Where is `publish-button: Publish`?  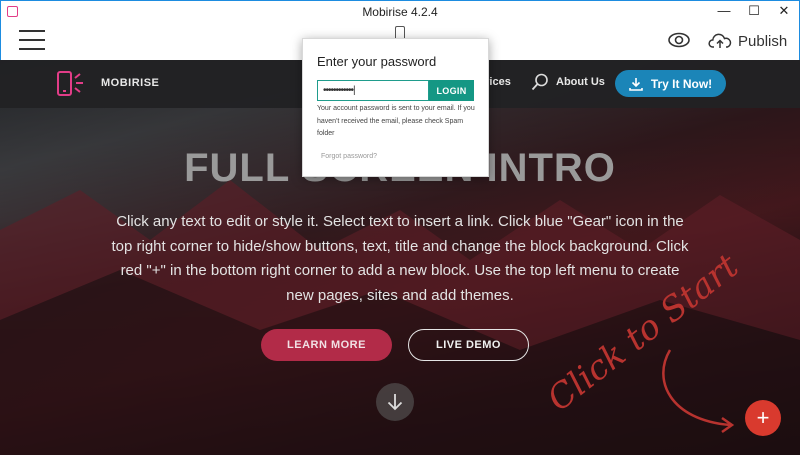 publish-button: Publish is located at coordinates (747, 41).